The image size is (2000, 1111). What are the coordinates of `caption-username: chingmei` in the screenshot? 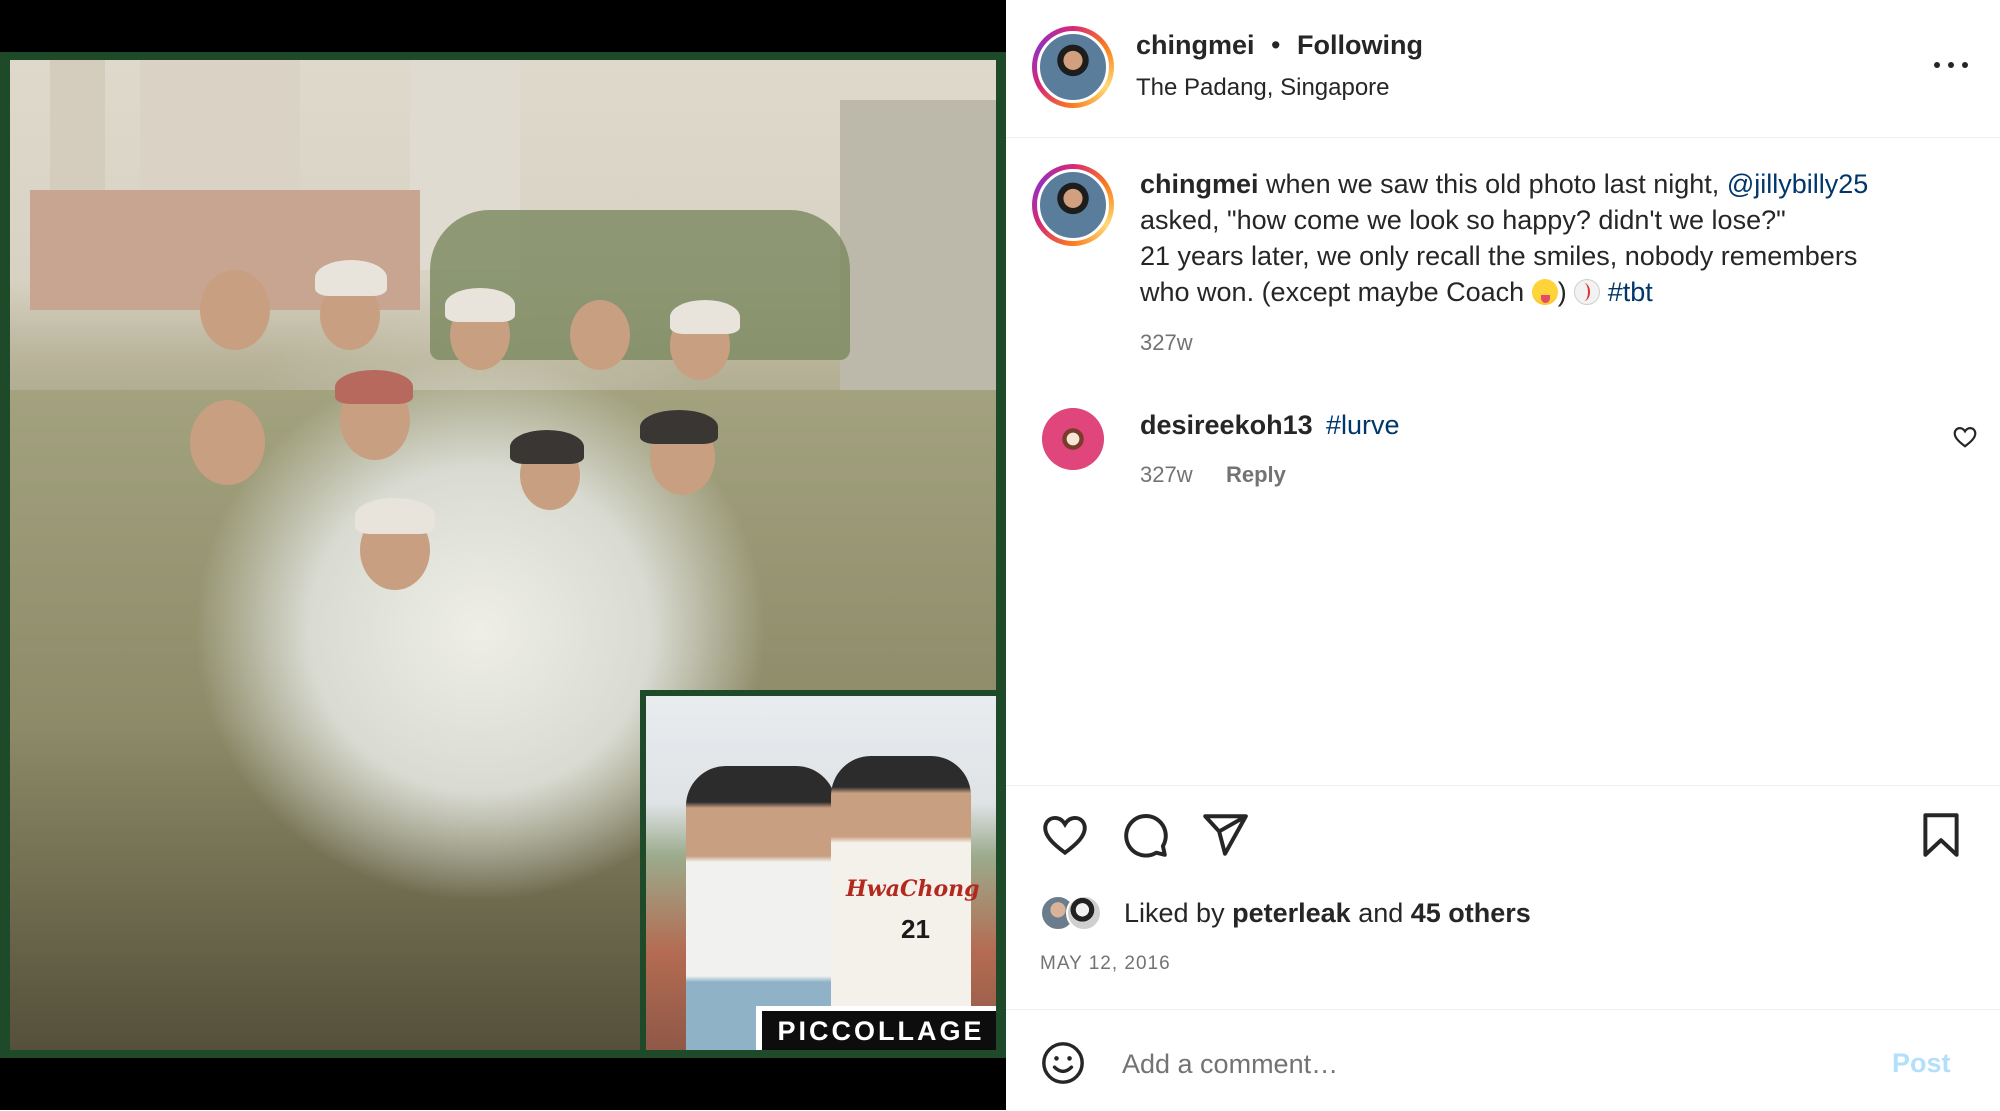 It's located at (1199, 184).